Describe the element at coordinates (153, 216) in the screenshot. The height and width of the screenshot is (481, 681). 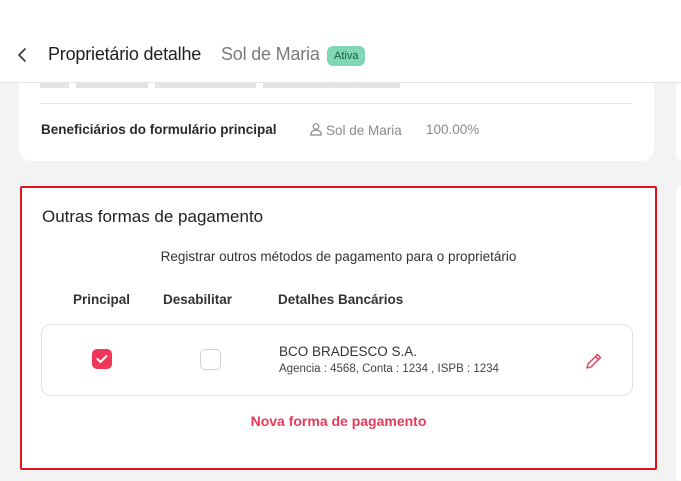
I see `payment-section-title: Outras formas de pagamento` at that location.